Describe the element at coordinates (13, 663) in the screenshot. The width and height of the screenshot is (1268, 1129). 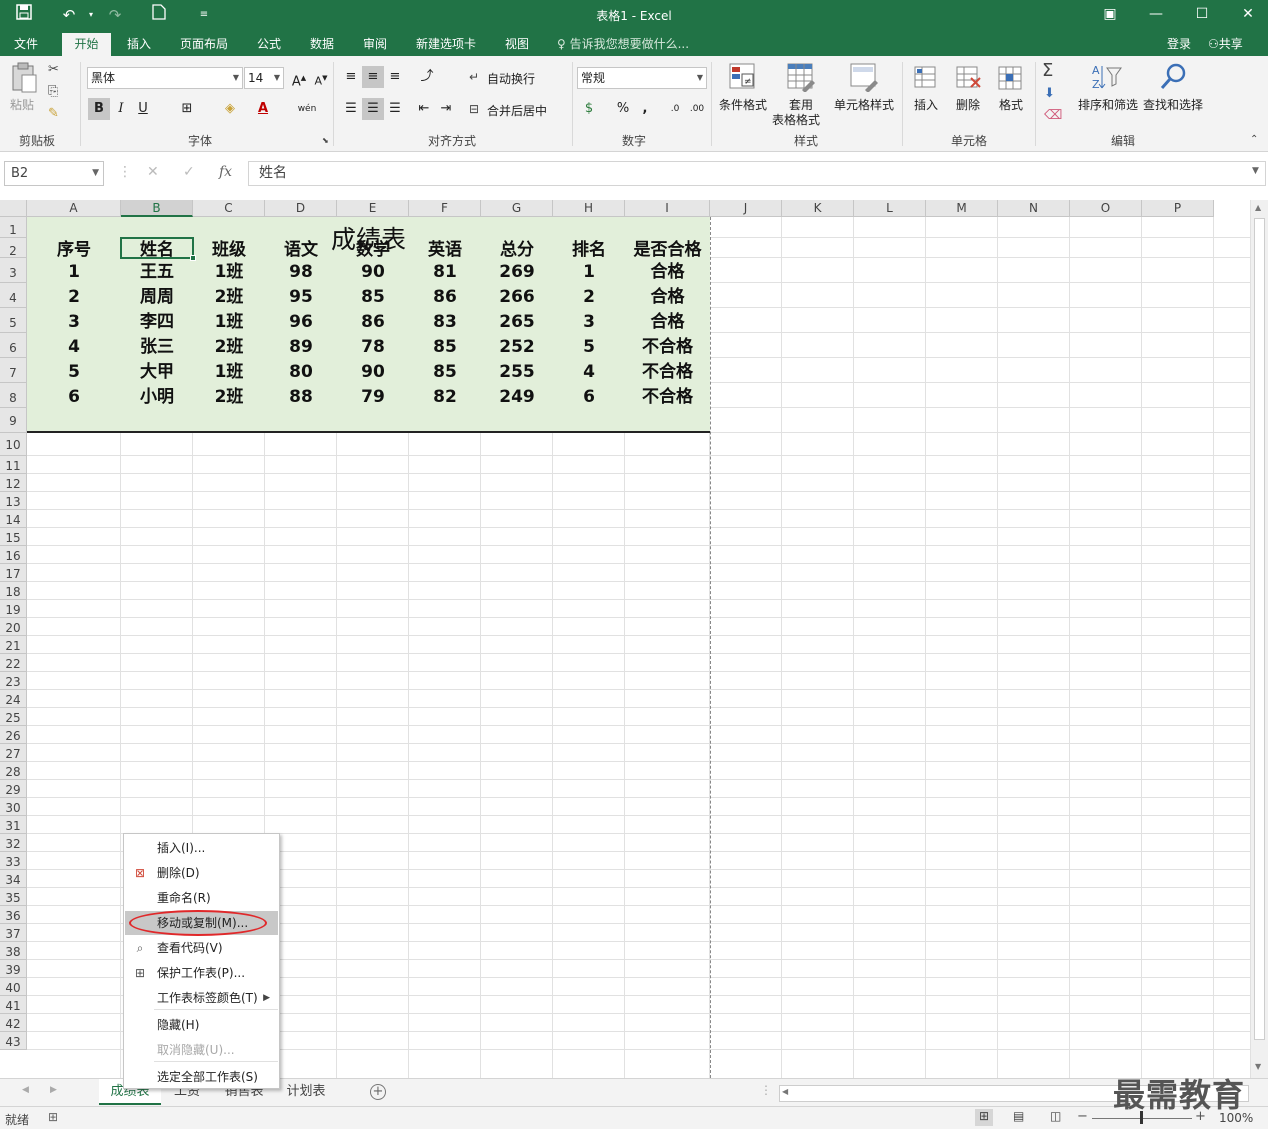
I see `row-header-22: 22` at that location.